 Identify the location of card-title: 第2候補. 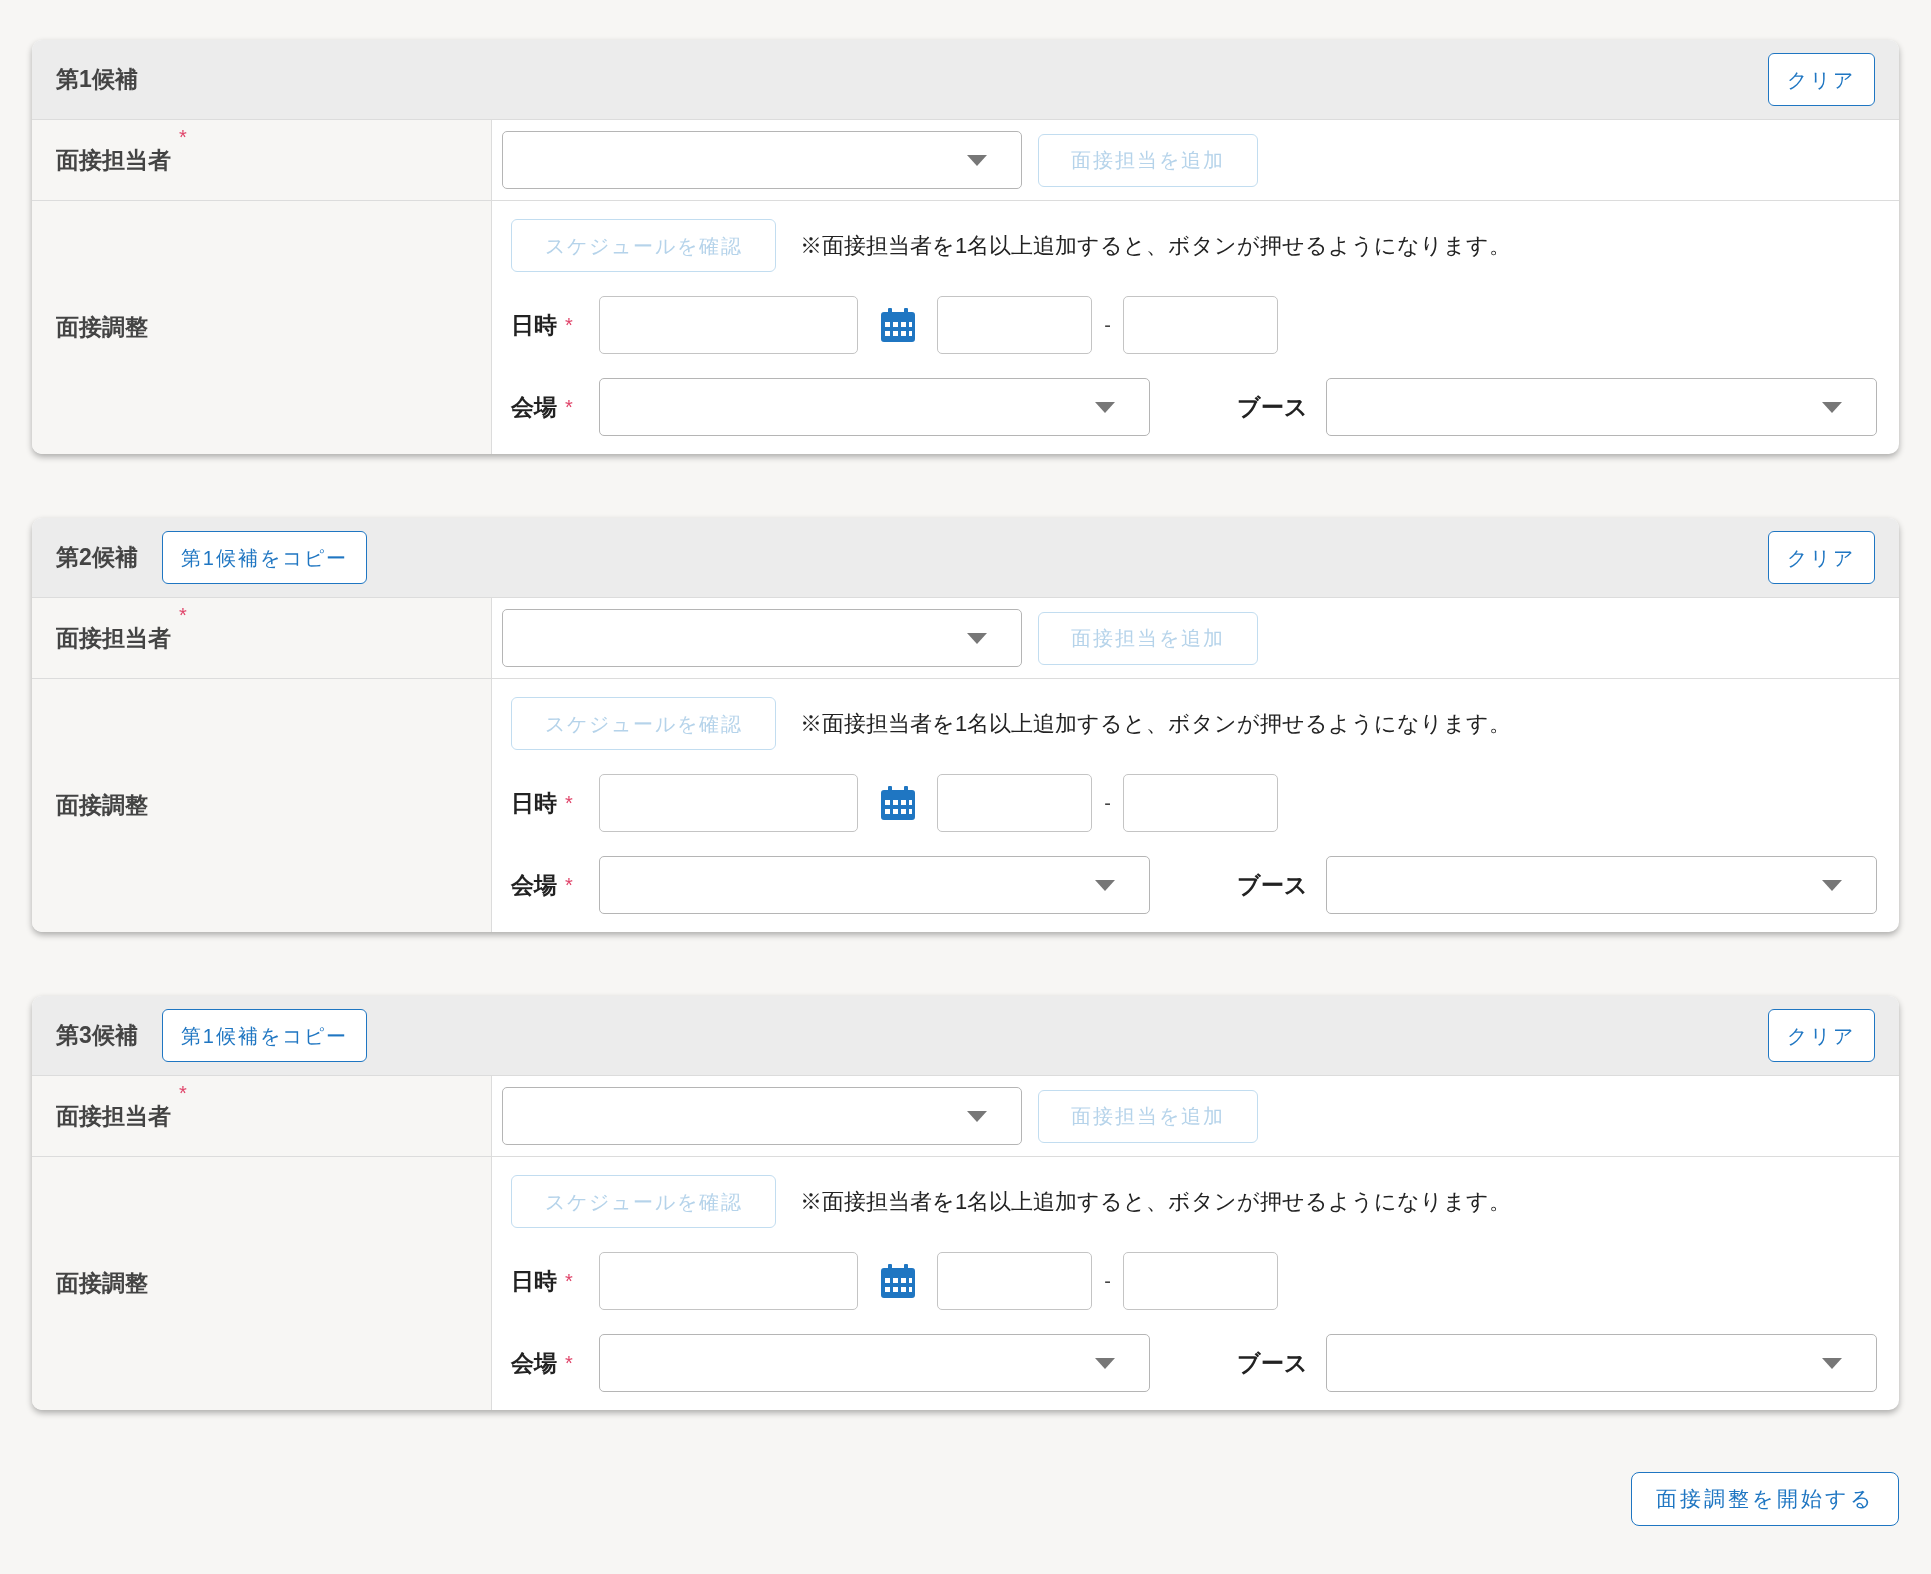
(97, 558).